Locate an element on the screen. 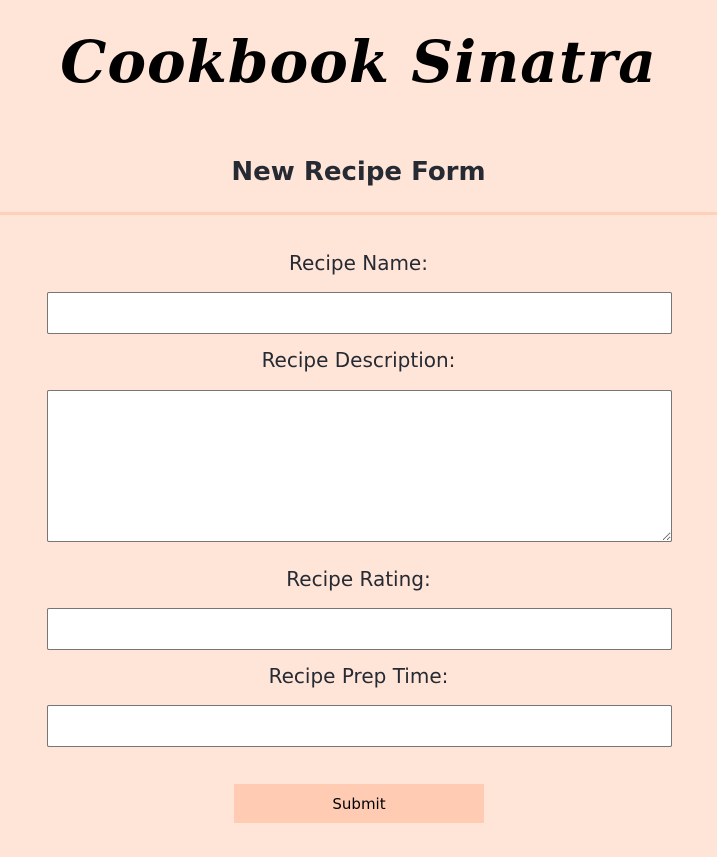 The image size is (717, 857). recipe-description-label: Recipe Description: is located at coordinates (358, 360).